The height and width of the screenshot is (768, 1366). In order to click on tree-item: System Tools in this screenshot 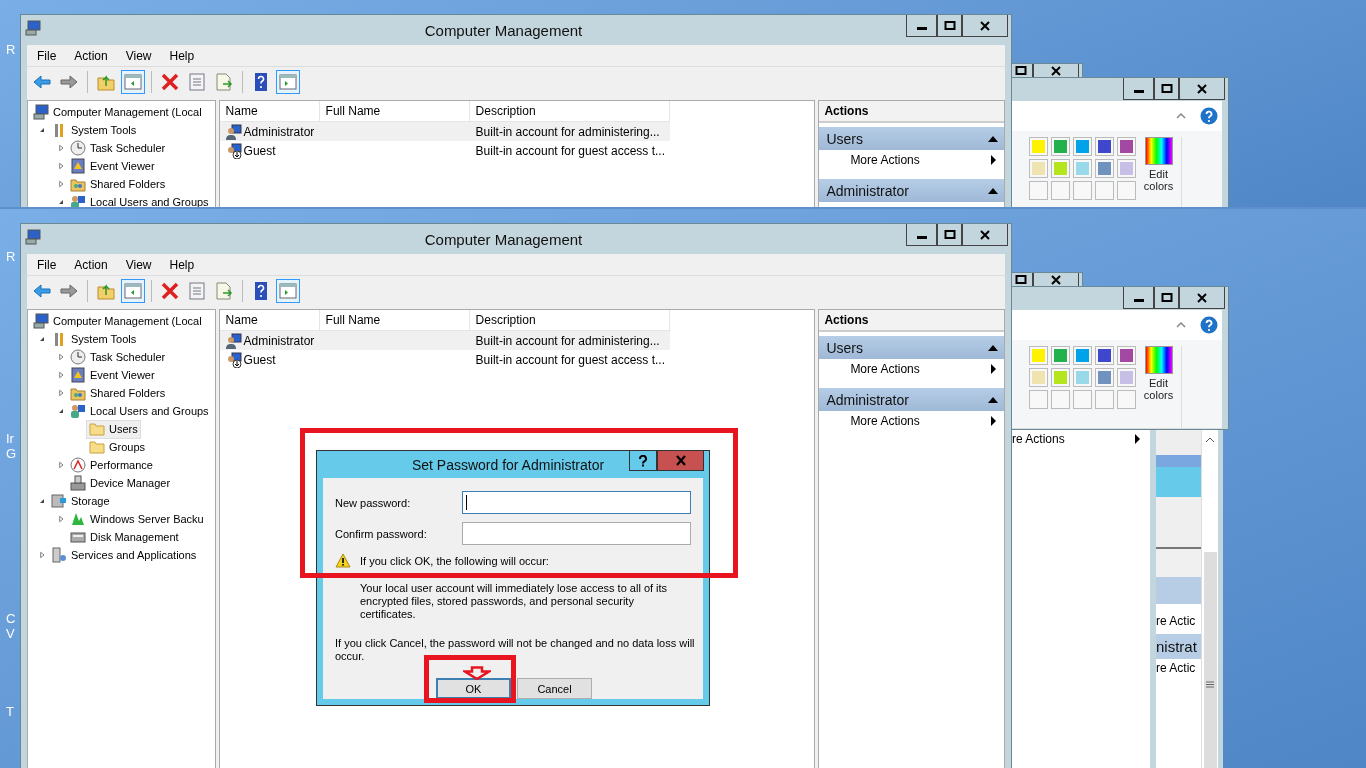, I will do `click(94, 339)`.